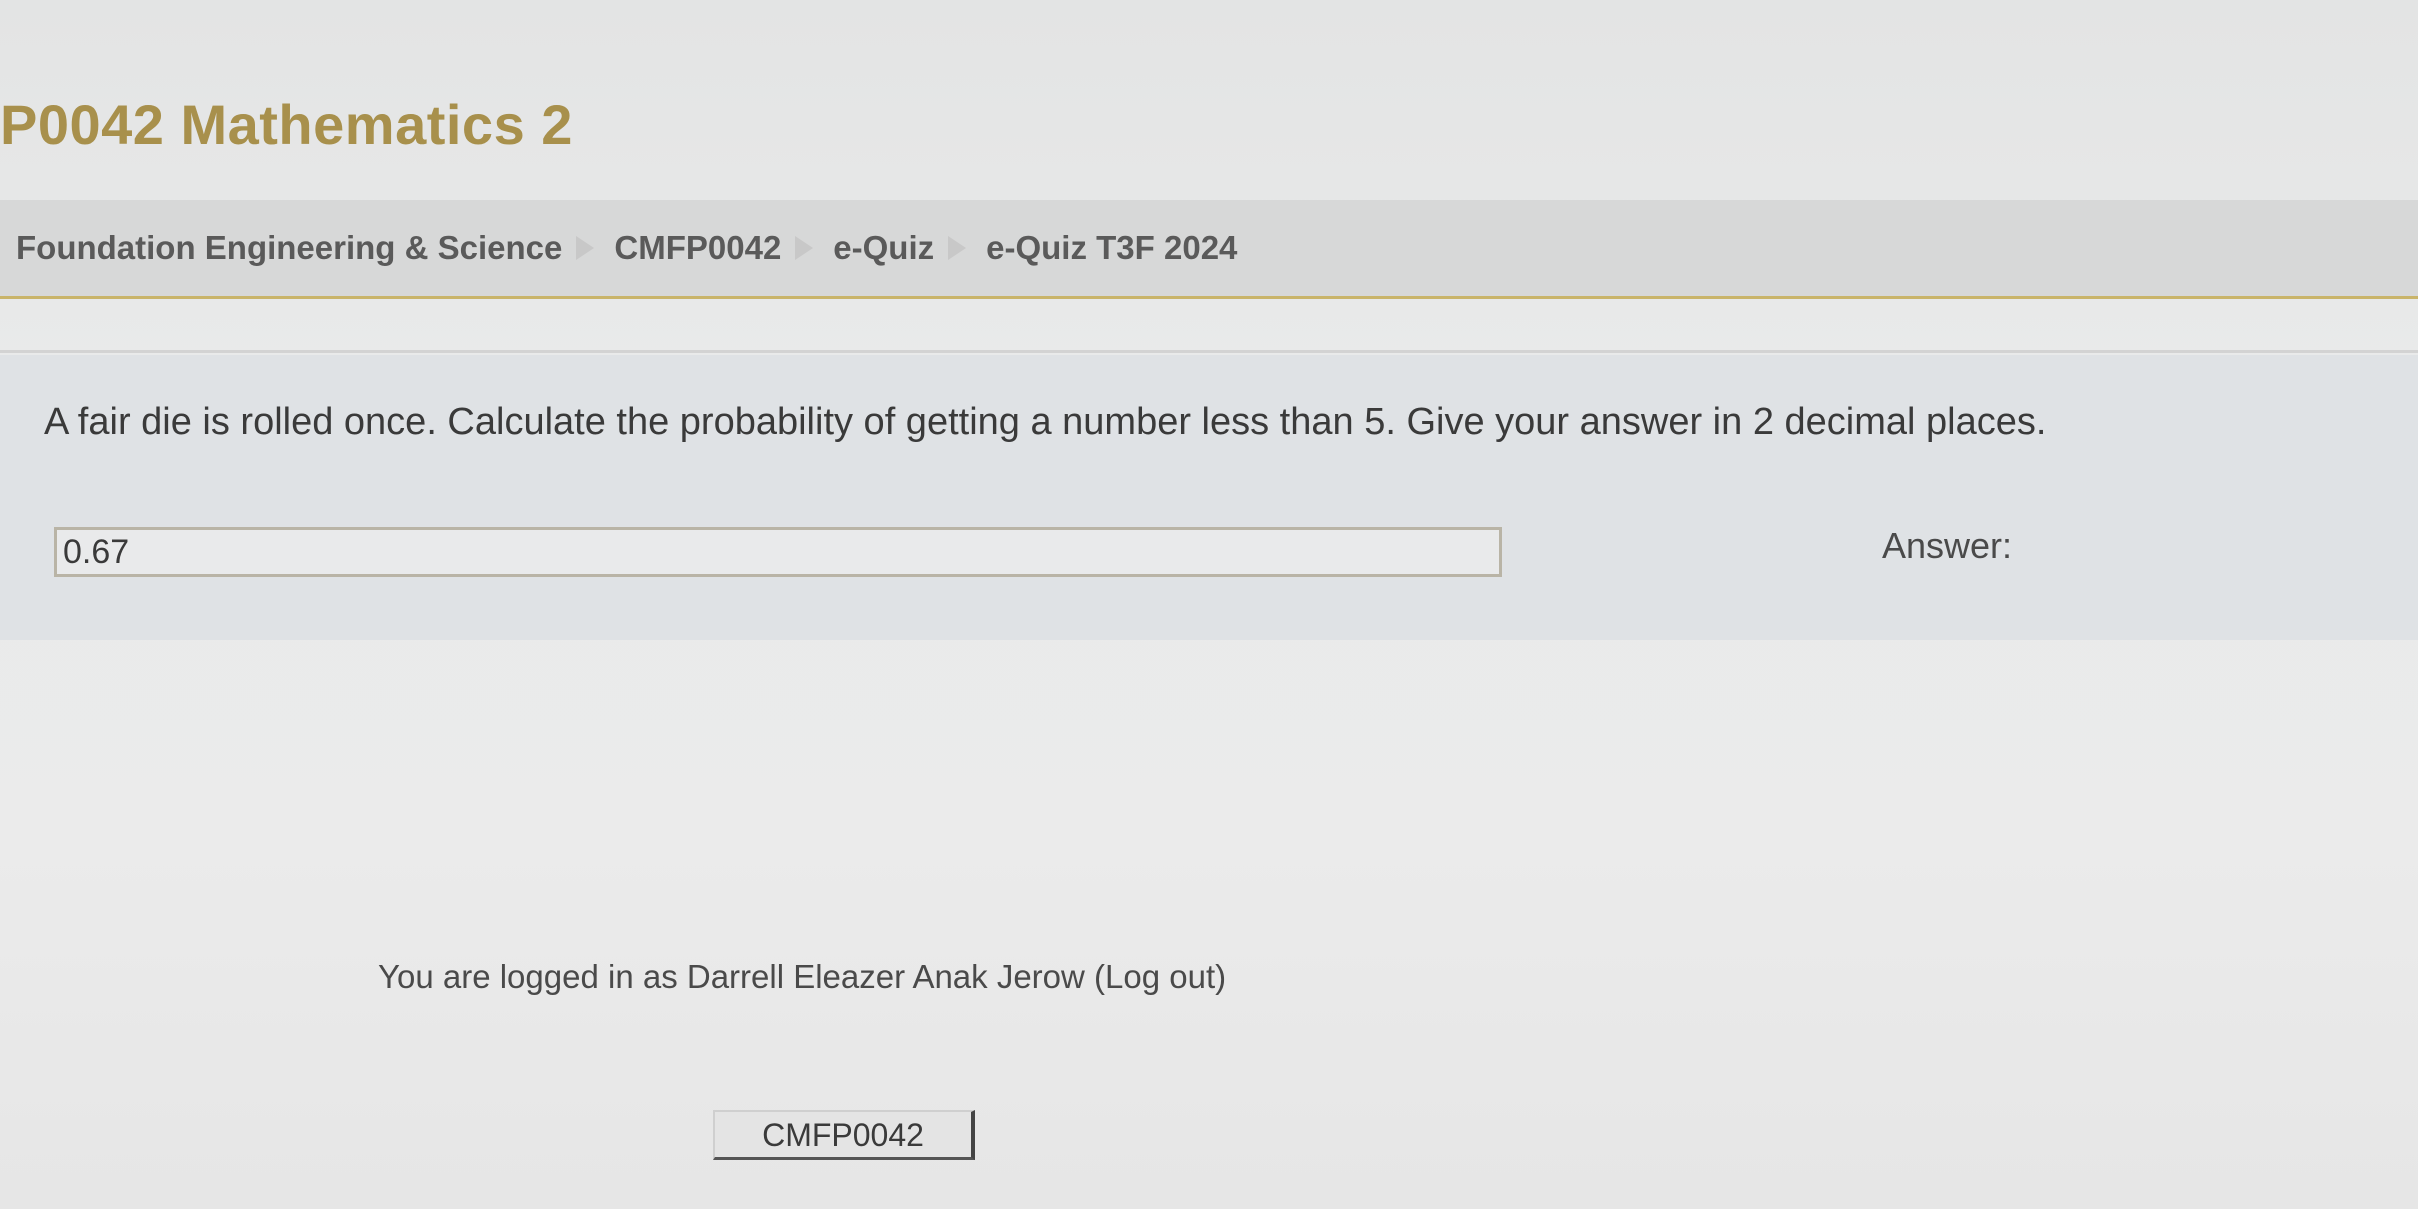  What do you see at coordinates (289, 248) in the screenshot?
I see `breadcrumb-item-faculty: Foundation Engineering & Science` at bounding box center [289, 248].